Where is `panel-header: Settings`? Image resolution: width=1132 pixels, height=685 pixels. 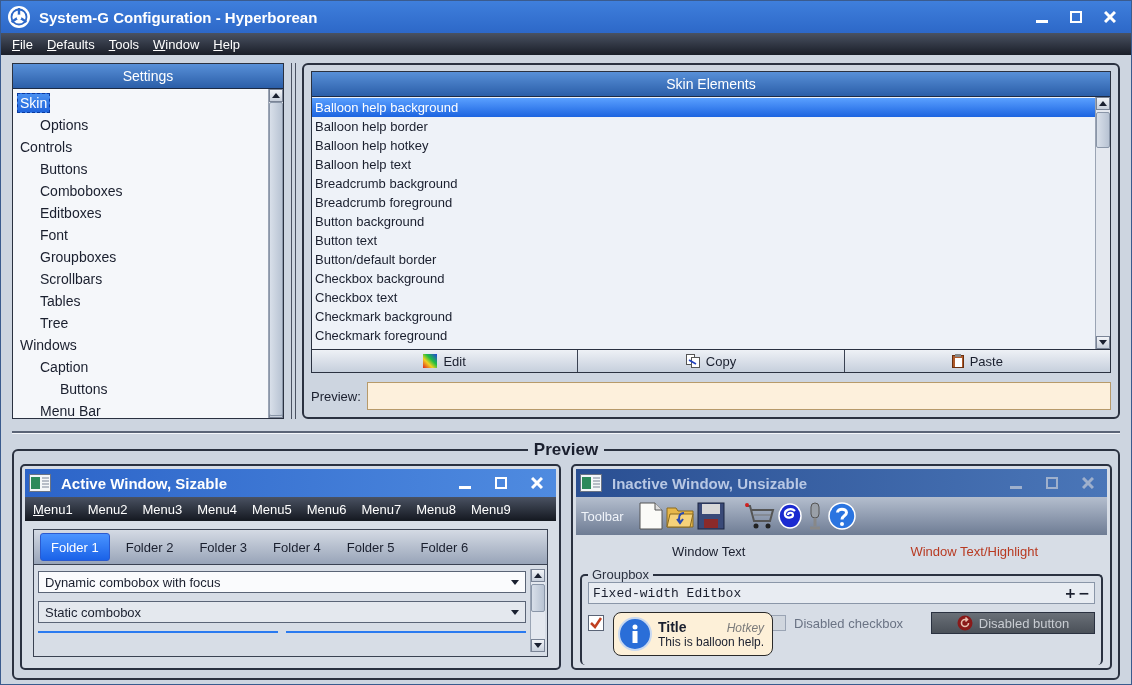 panel-header: Settings is located at coordinates (148, 76).